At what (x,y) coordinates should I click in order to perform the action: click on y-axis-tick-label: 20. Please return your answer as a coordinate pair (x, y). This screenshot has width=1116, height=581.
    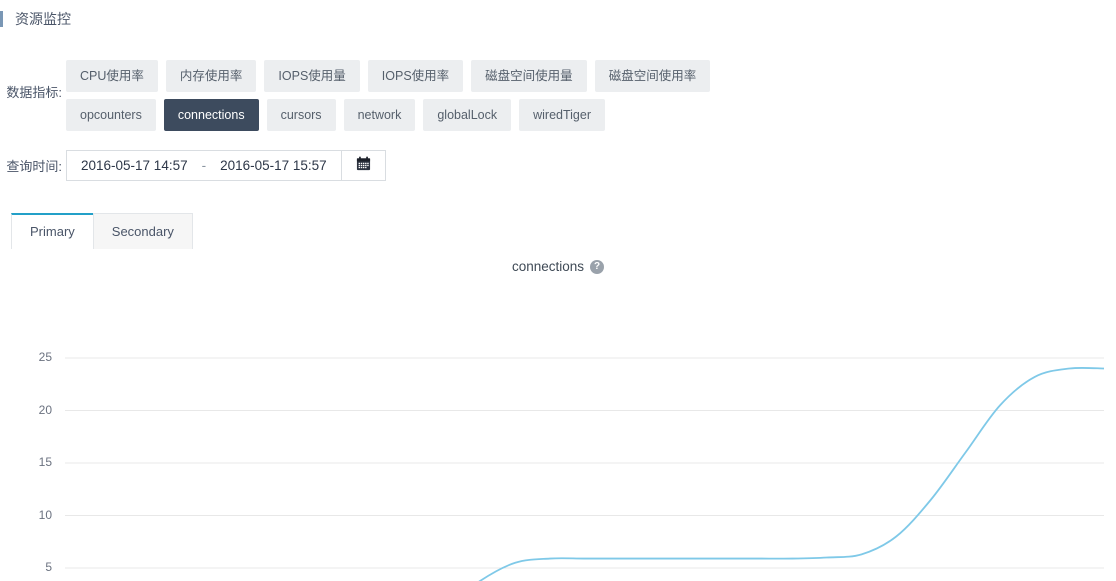
    Looking at the image, I should click on (45, 409).